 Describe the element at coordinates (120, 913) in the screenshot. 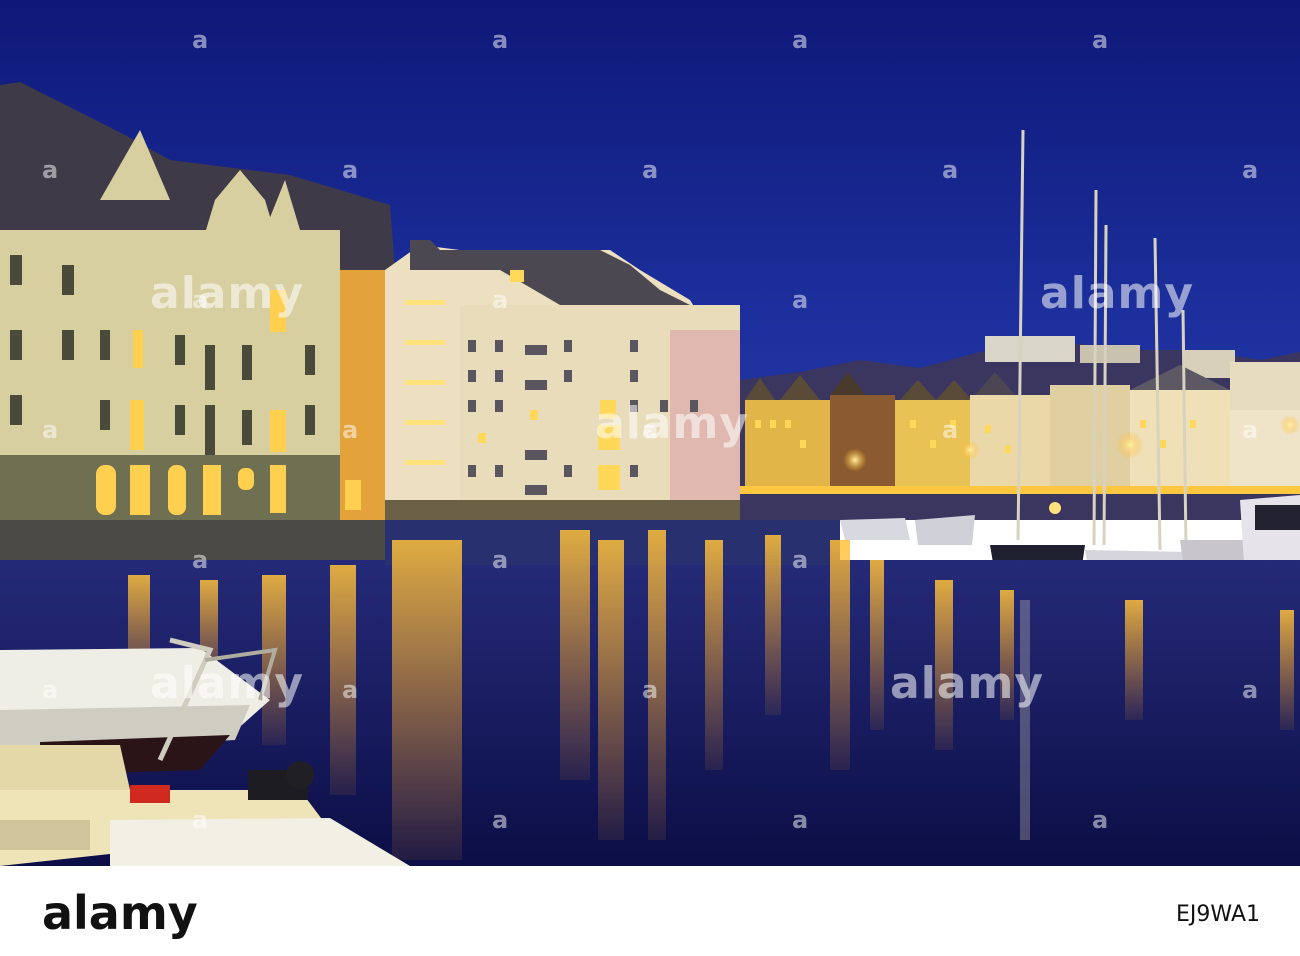

I see `alamy-logo: alamy` at that location.